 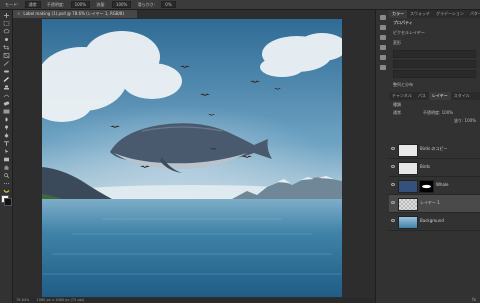 I want to click on layer-blend-mode: 通常, so click(x=397, y=113).